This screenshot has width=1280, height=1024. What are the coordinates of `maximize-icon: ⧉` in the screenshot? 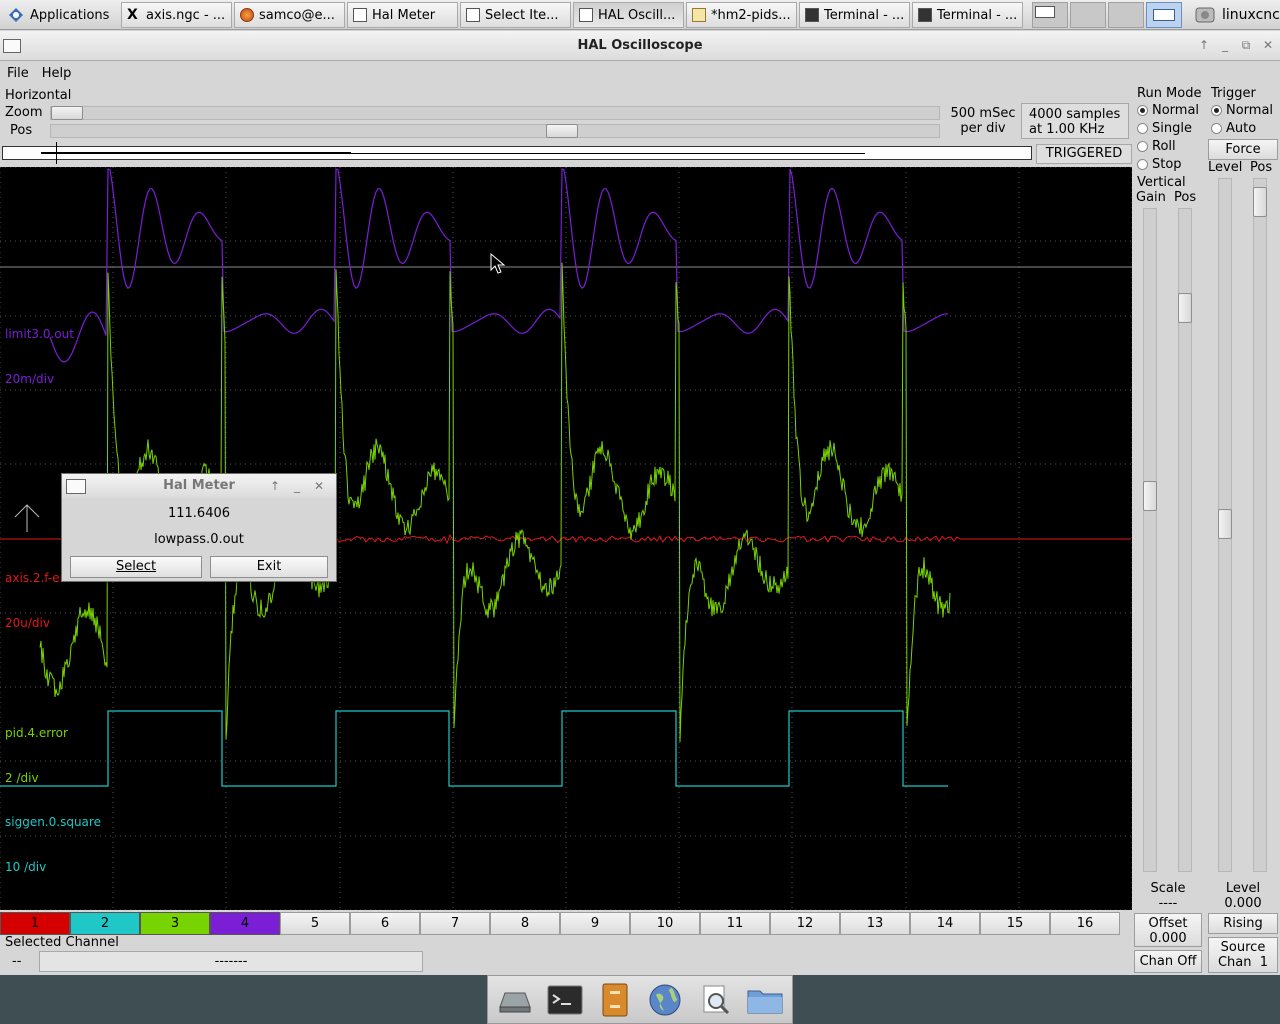 It's located at (1246, 45).